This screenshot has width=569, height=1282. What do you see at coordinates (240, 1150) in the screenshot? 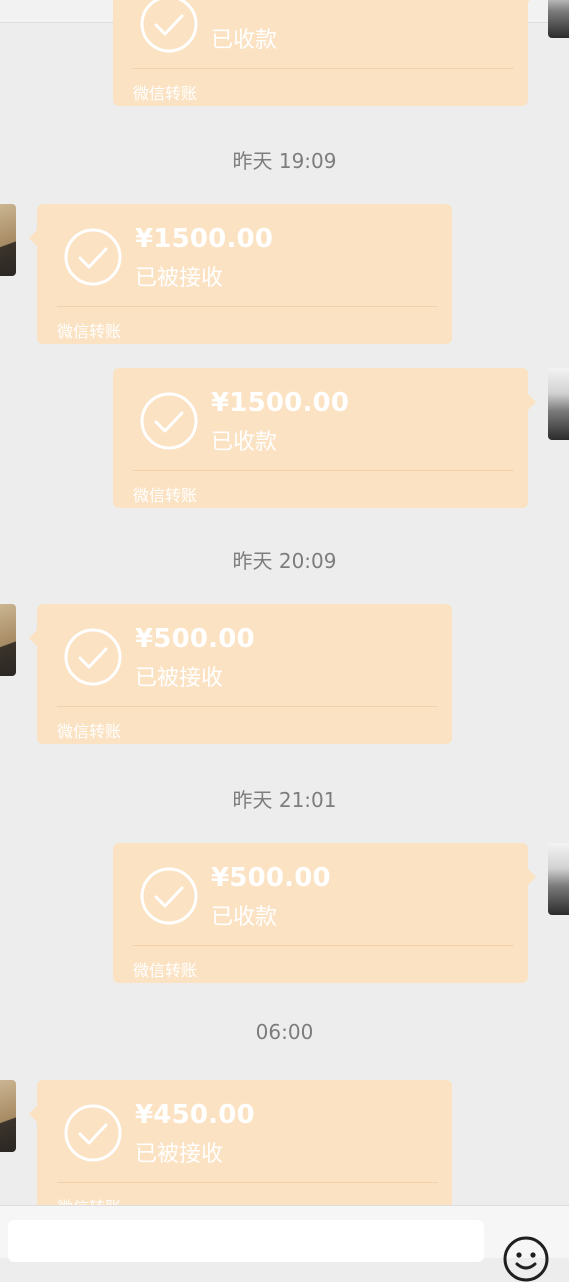
I see `transfer-bubble: ¥450.00 已被接收 微信转账` at bounding box center [240, 1150].